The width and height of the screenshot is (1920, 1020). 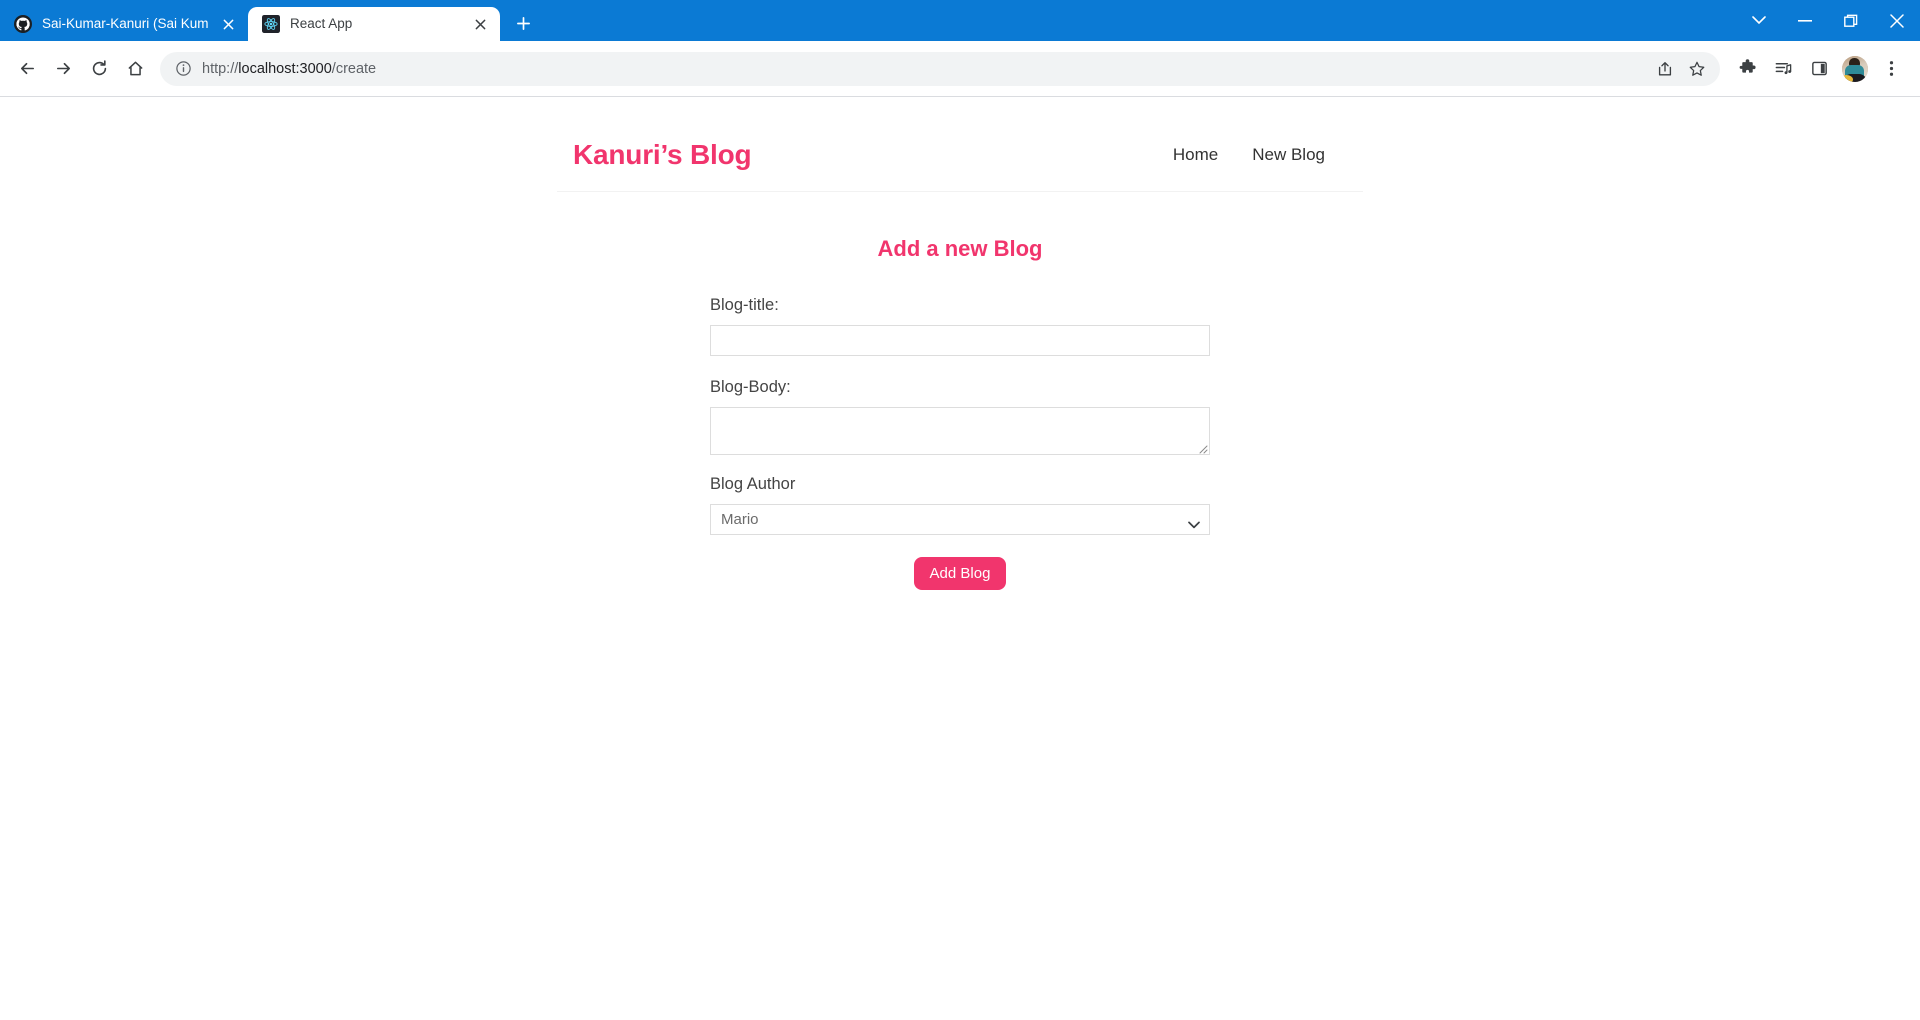 What do you see at coordinates (1819, 69) in the screenshot?
I see `side-panel-icon` at bounding box center [1819, 69].